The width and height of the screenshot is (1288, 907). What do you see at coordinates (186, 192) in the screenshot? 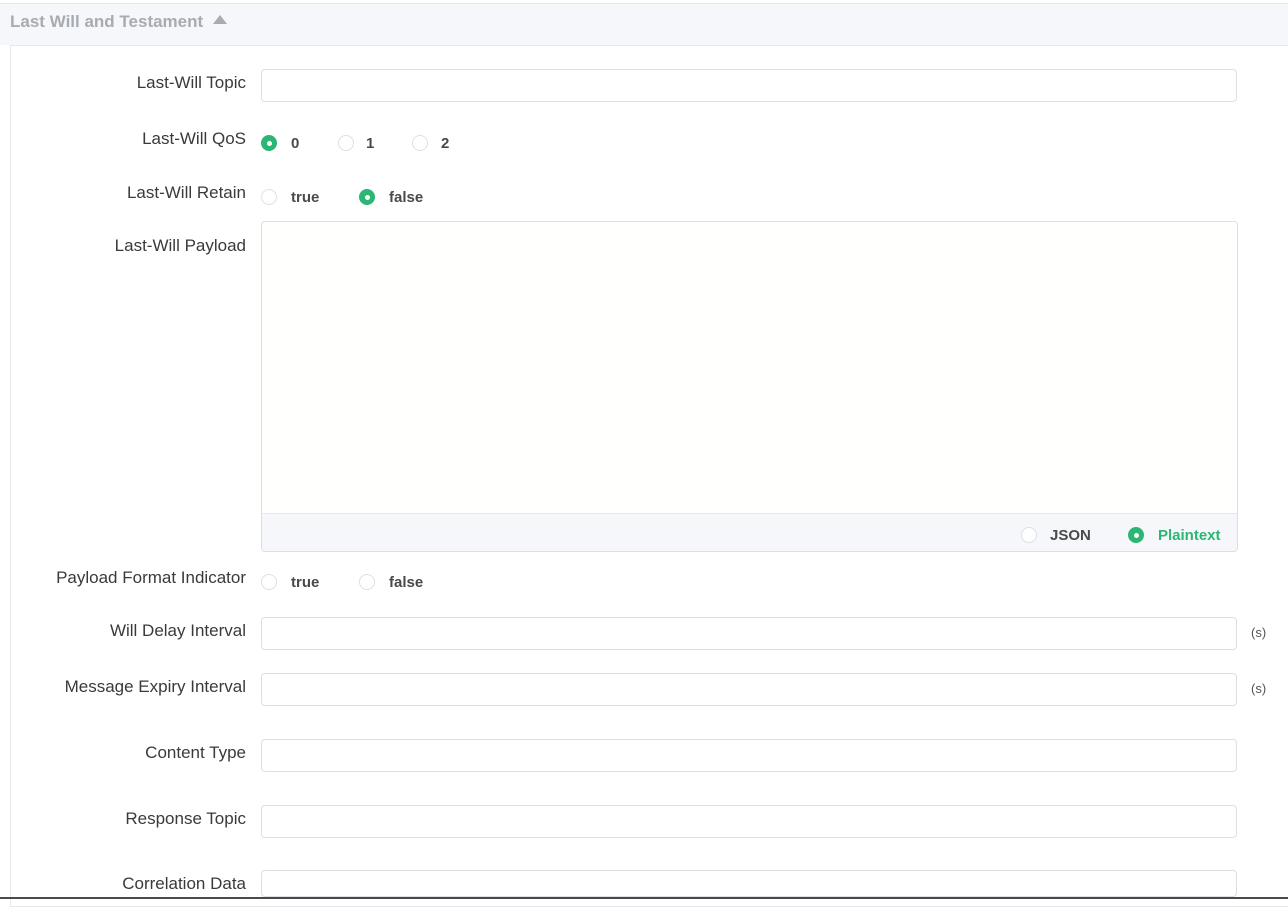
I see `retain-label: Last-Will Retain` at bounding box center [186, 192].